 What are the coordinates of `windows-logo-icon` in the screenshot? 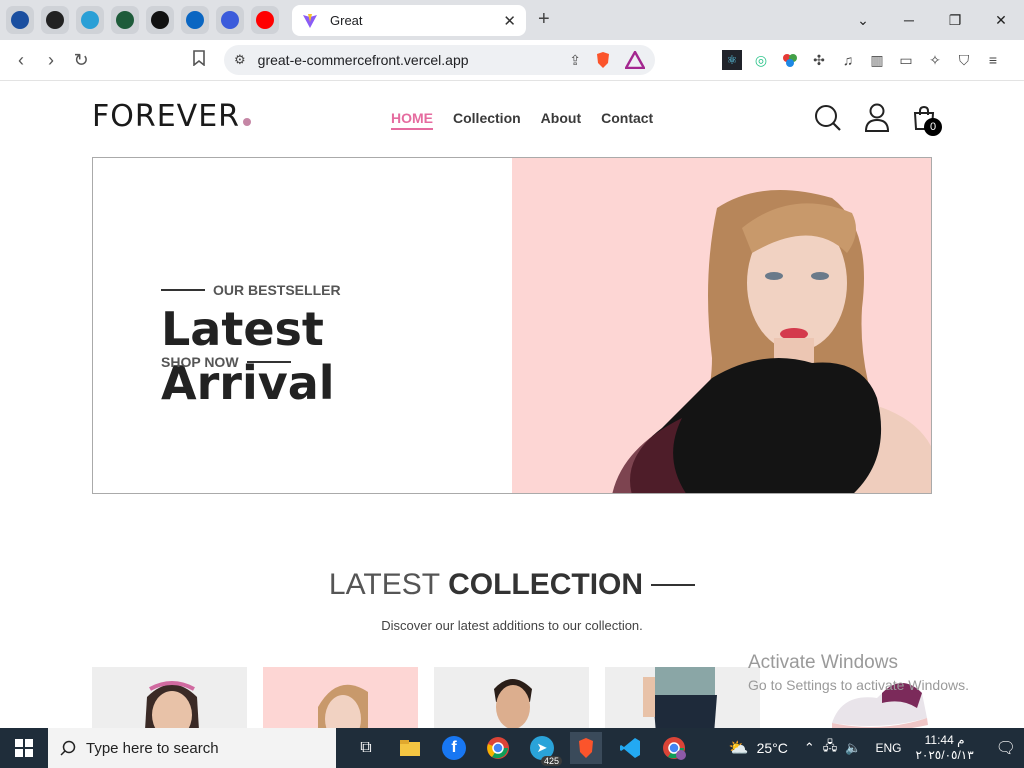 It's located at (24, 748).